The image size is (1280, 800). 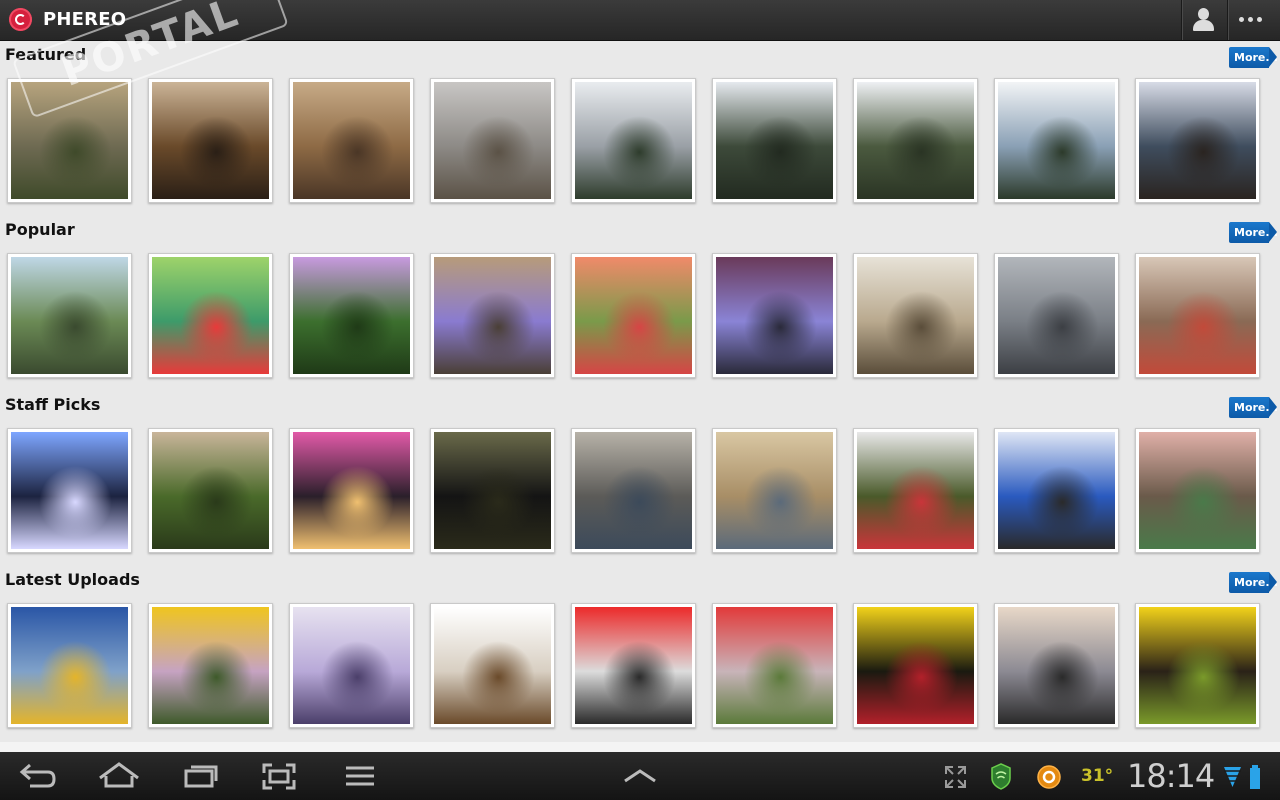 I want to click on wifi-icon, so click(x=1232, y=777).